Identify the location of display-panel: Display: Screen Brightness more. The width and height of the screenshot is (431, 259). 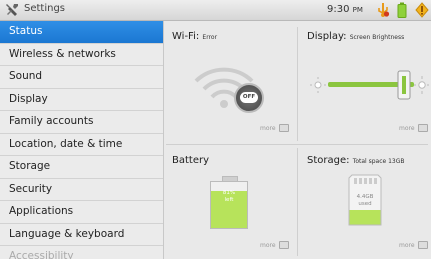
(364, 82).